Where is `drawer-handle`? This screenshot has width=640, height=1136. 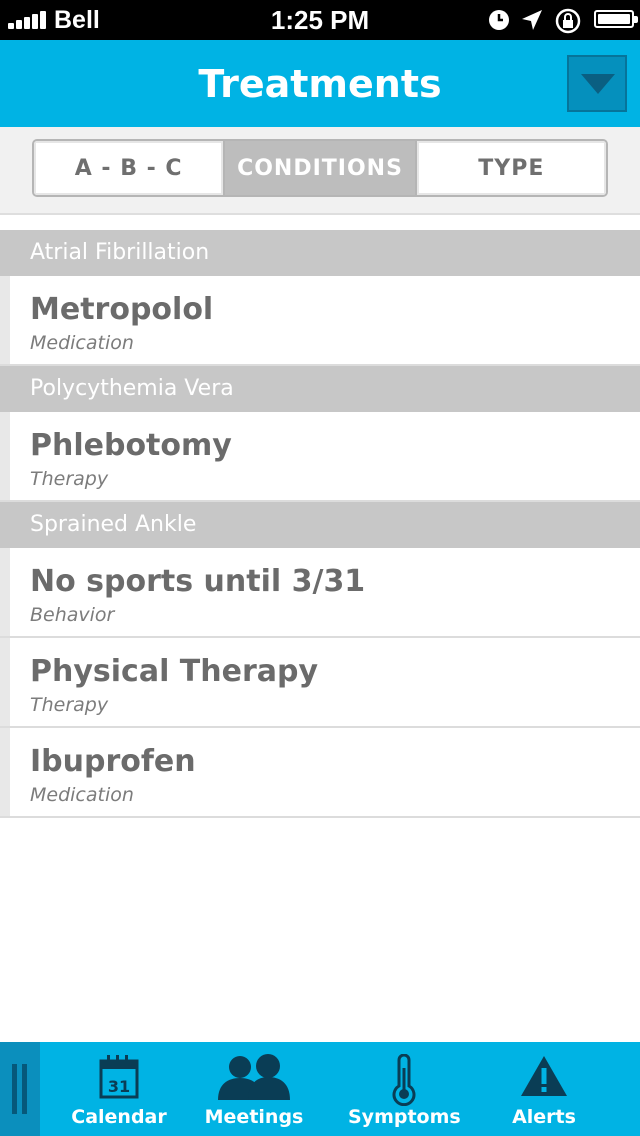
drawer-handle is located at coordinates (20, 1089).